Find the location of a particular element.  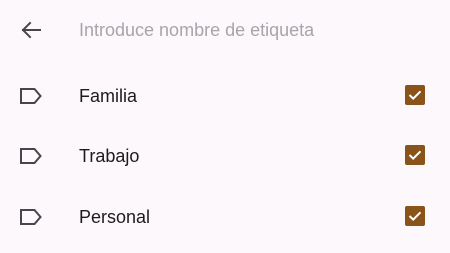

label-name: Trabajo is located at coordinates (109, 156).